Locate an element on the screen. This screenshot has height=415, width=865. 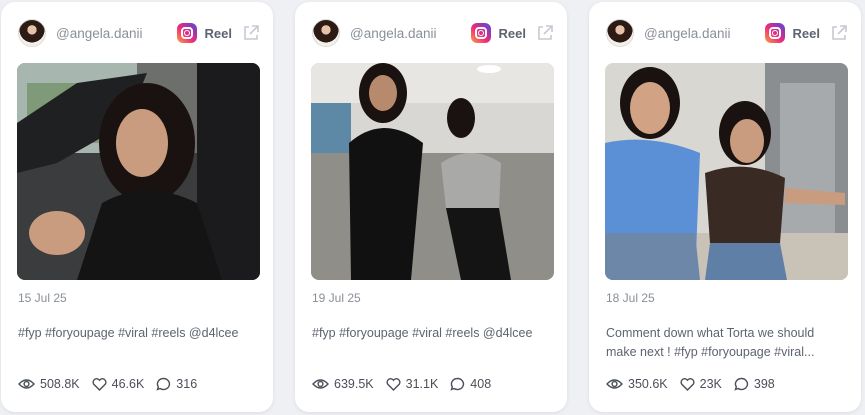
comments-count: 316 is located at coordinates (187, 384).